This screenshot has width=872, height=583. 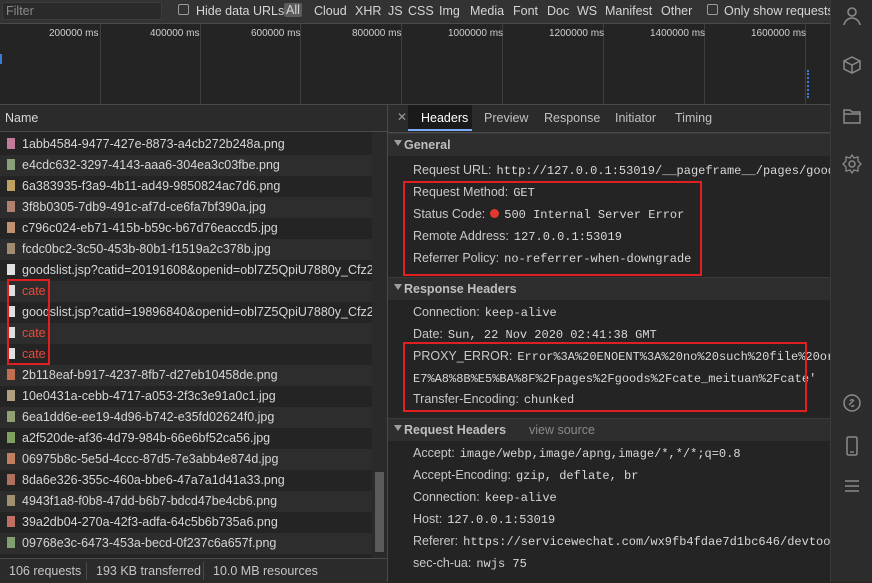 I want to click on tab-initiator: Initiator, so click(x=635, y=118).